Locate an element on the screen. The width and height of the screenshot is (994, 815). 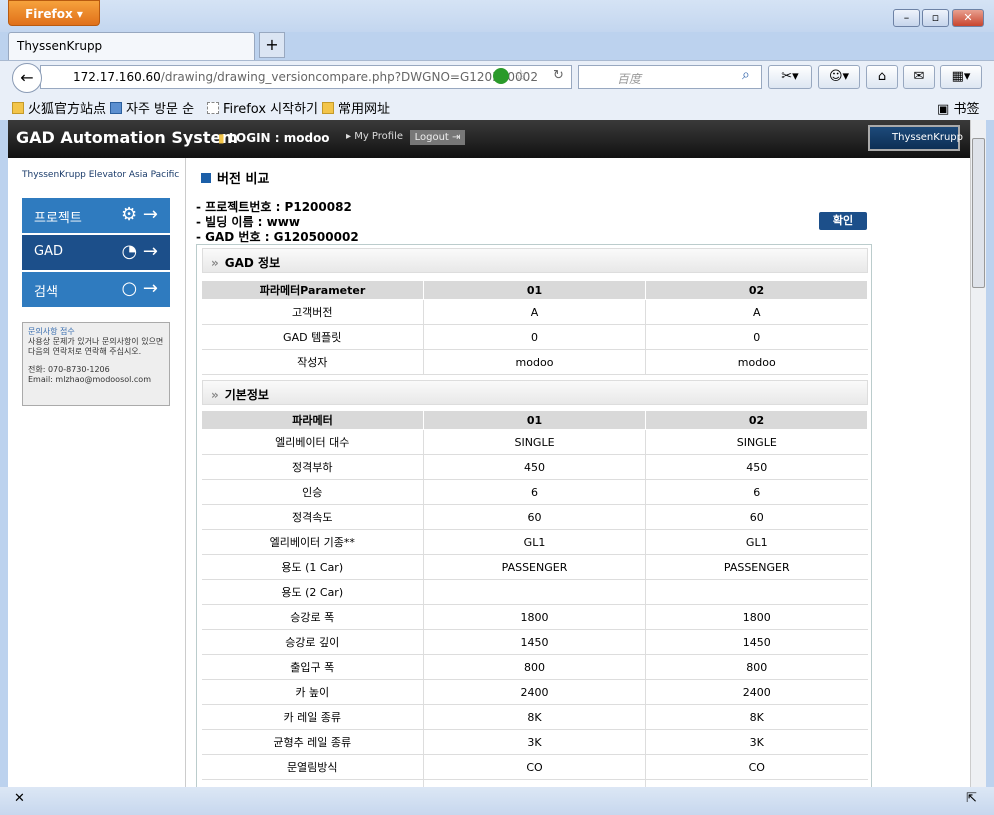
search-page-icon is located at coordinates (116, 108).